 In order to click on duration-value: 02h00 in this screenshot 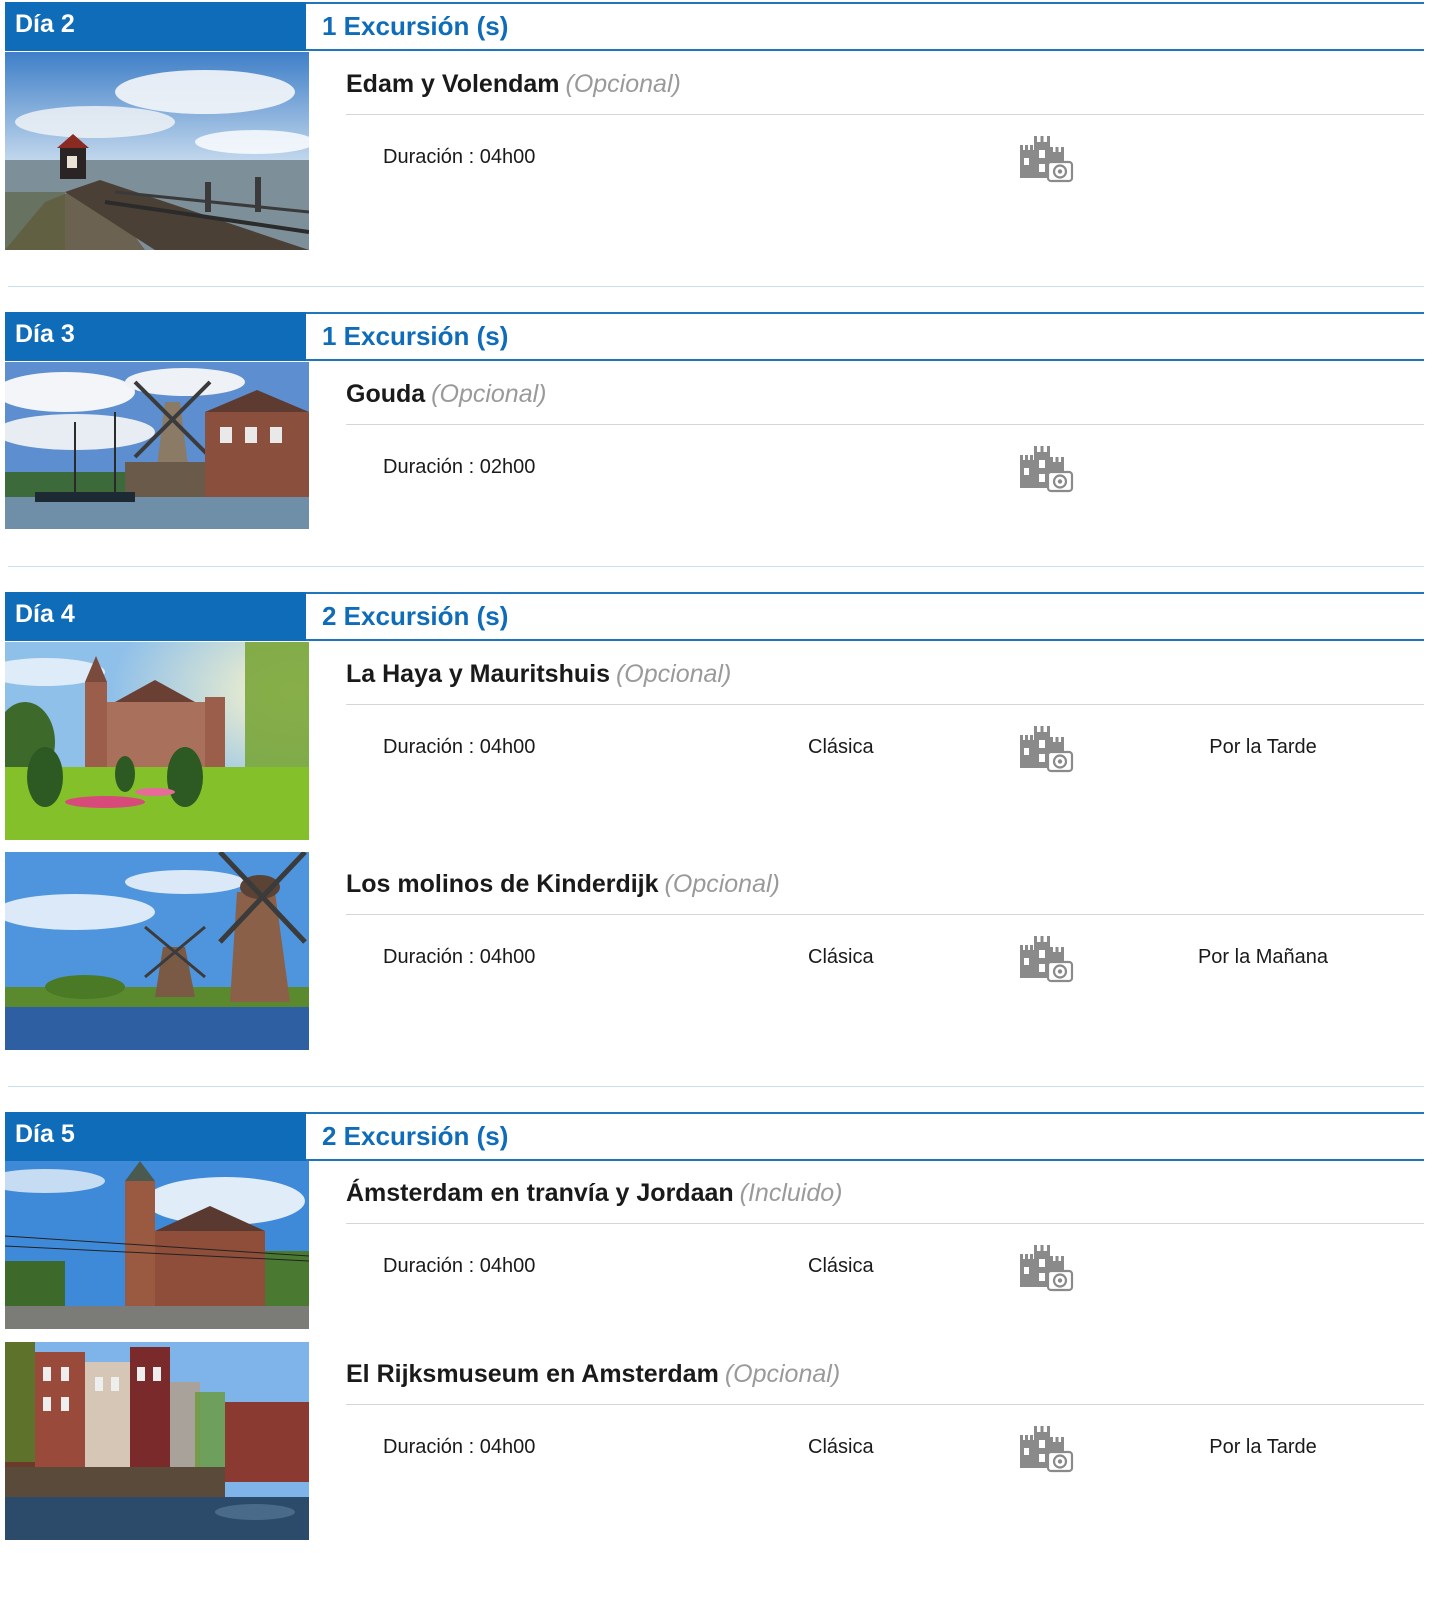, I will do `click(507, 467)`.